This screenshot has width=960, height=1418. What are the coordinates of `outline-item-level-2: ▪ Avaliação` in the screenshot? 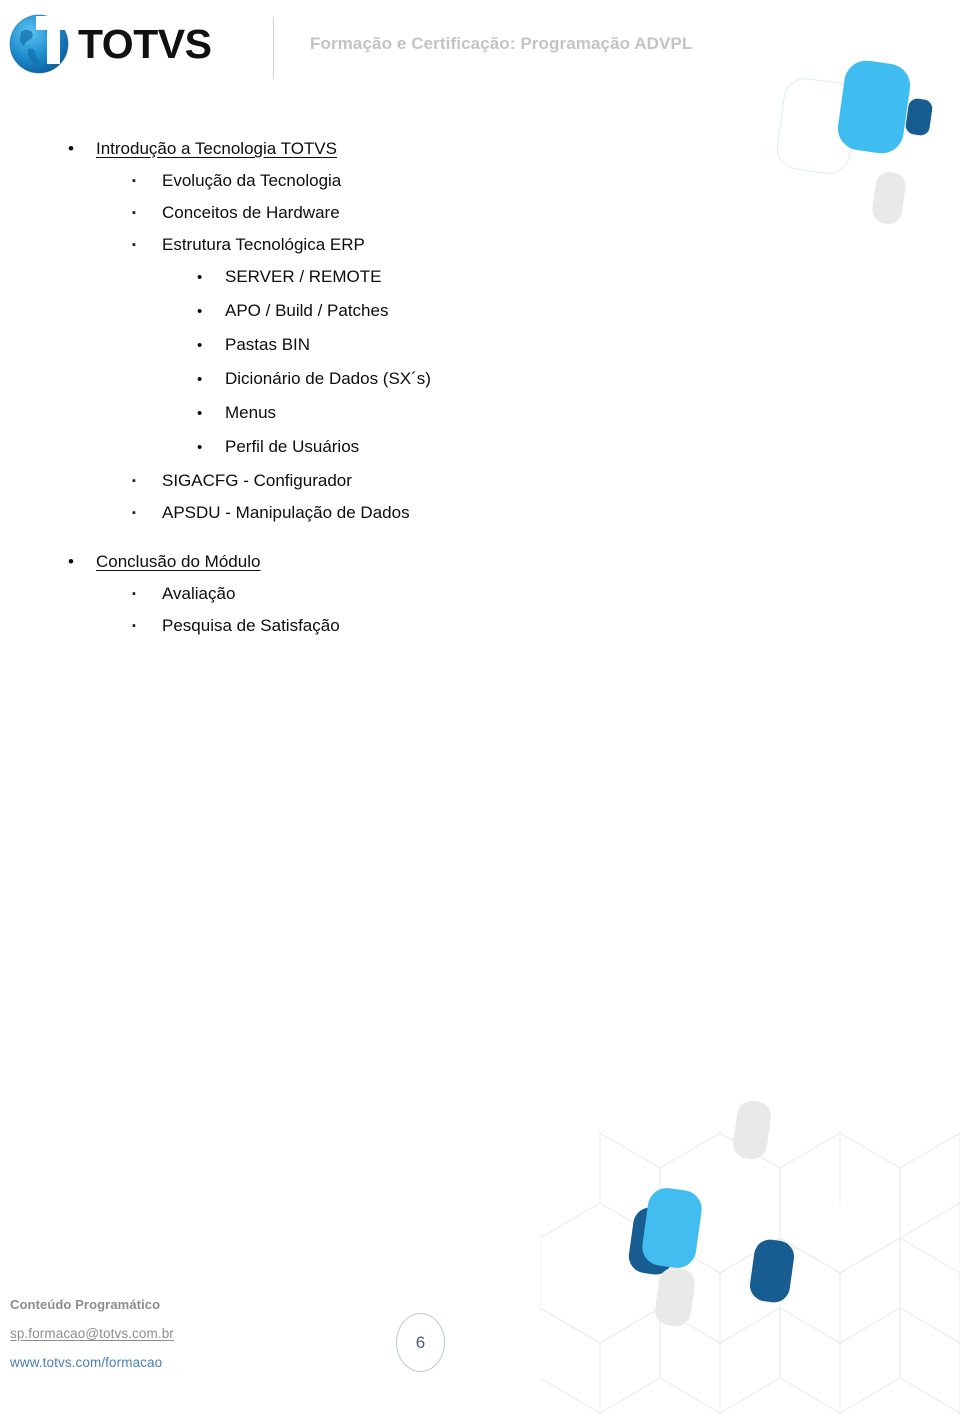 It's located at (480, 601).